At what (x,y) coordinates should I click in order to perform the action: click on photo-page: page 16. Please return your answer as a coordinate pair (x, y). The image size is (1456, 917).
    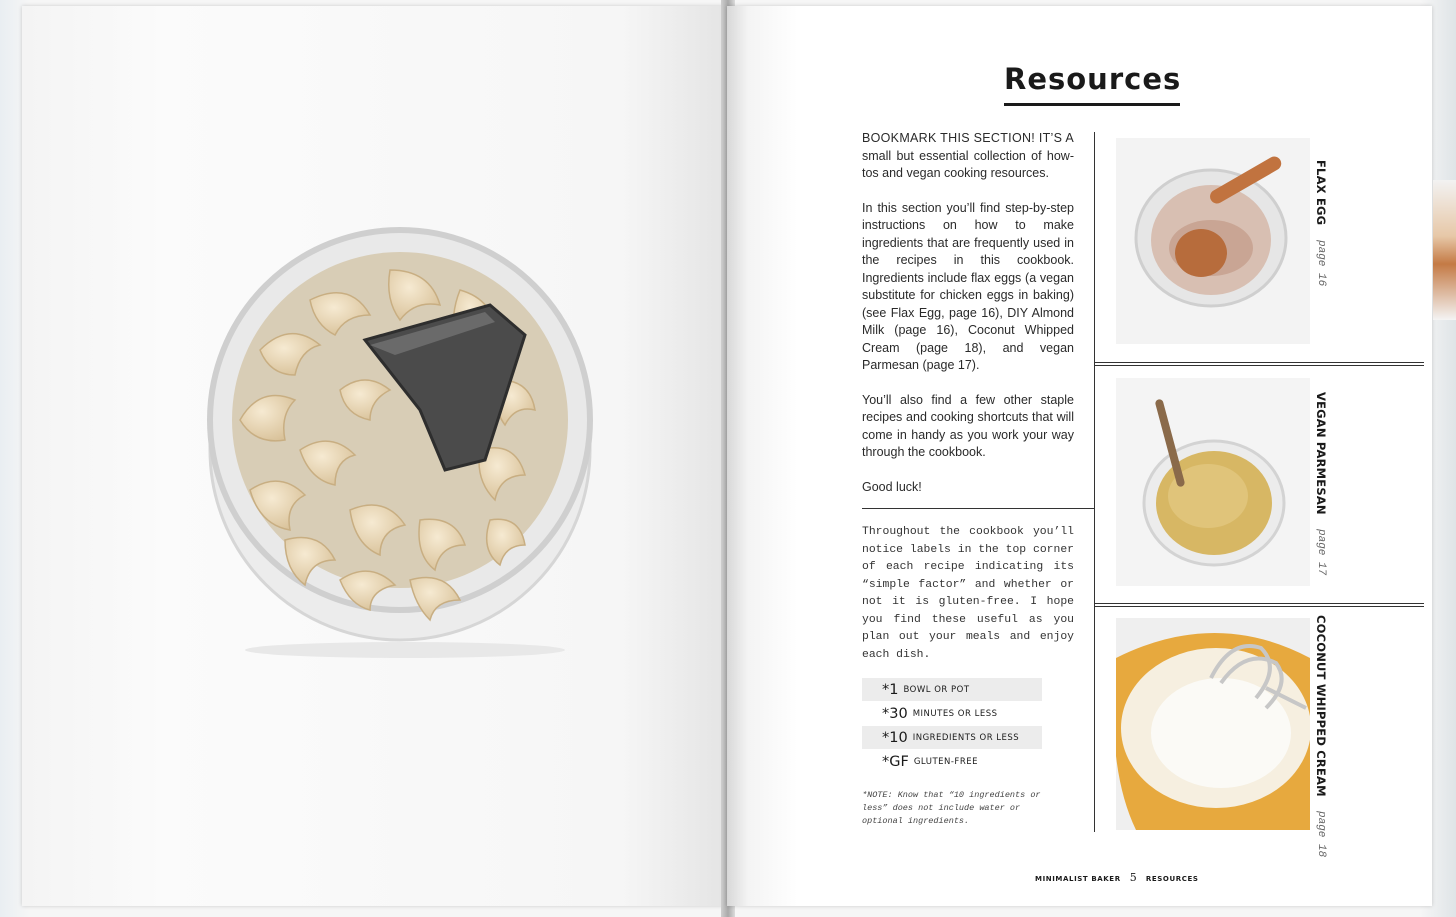
    Looking at the image, I should click on (1321, 262).